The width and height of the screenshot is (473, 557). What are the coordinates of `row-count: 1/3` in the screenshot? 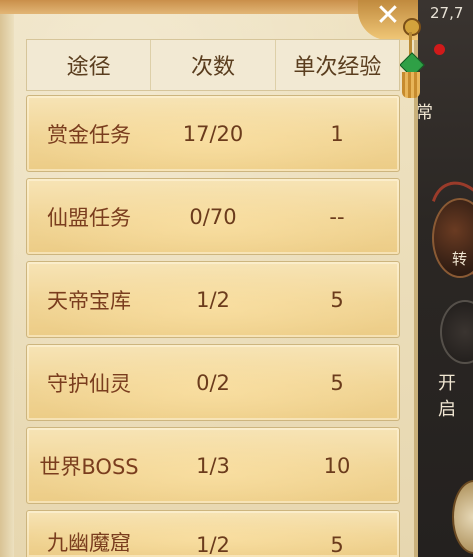 It's located at (213, 465).